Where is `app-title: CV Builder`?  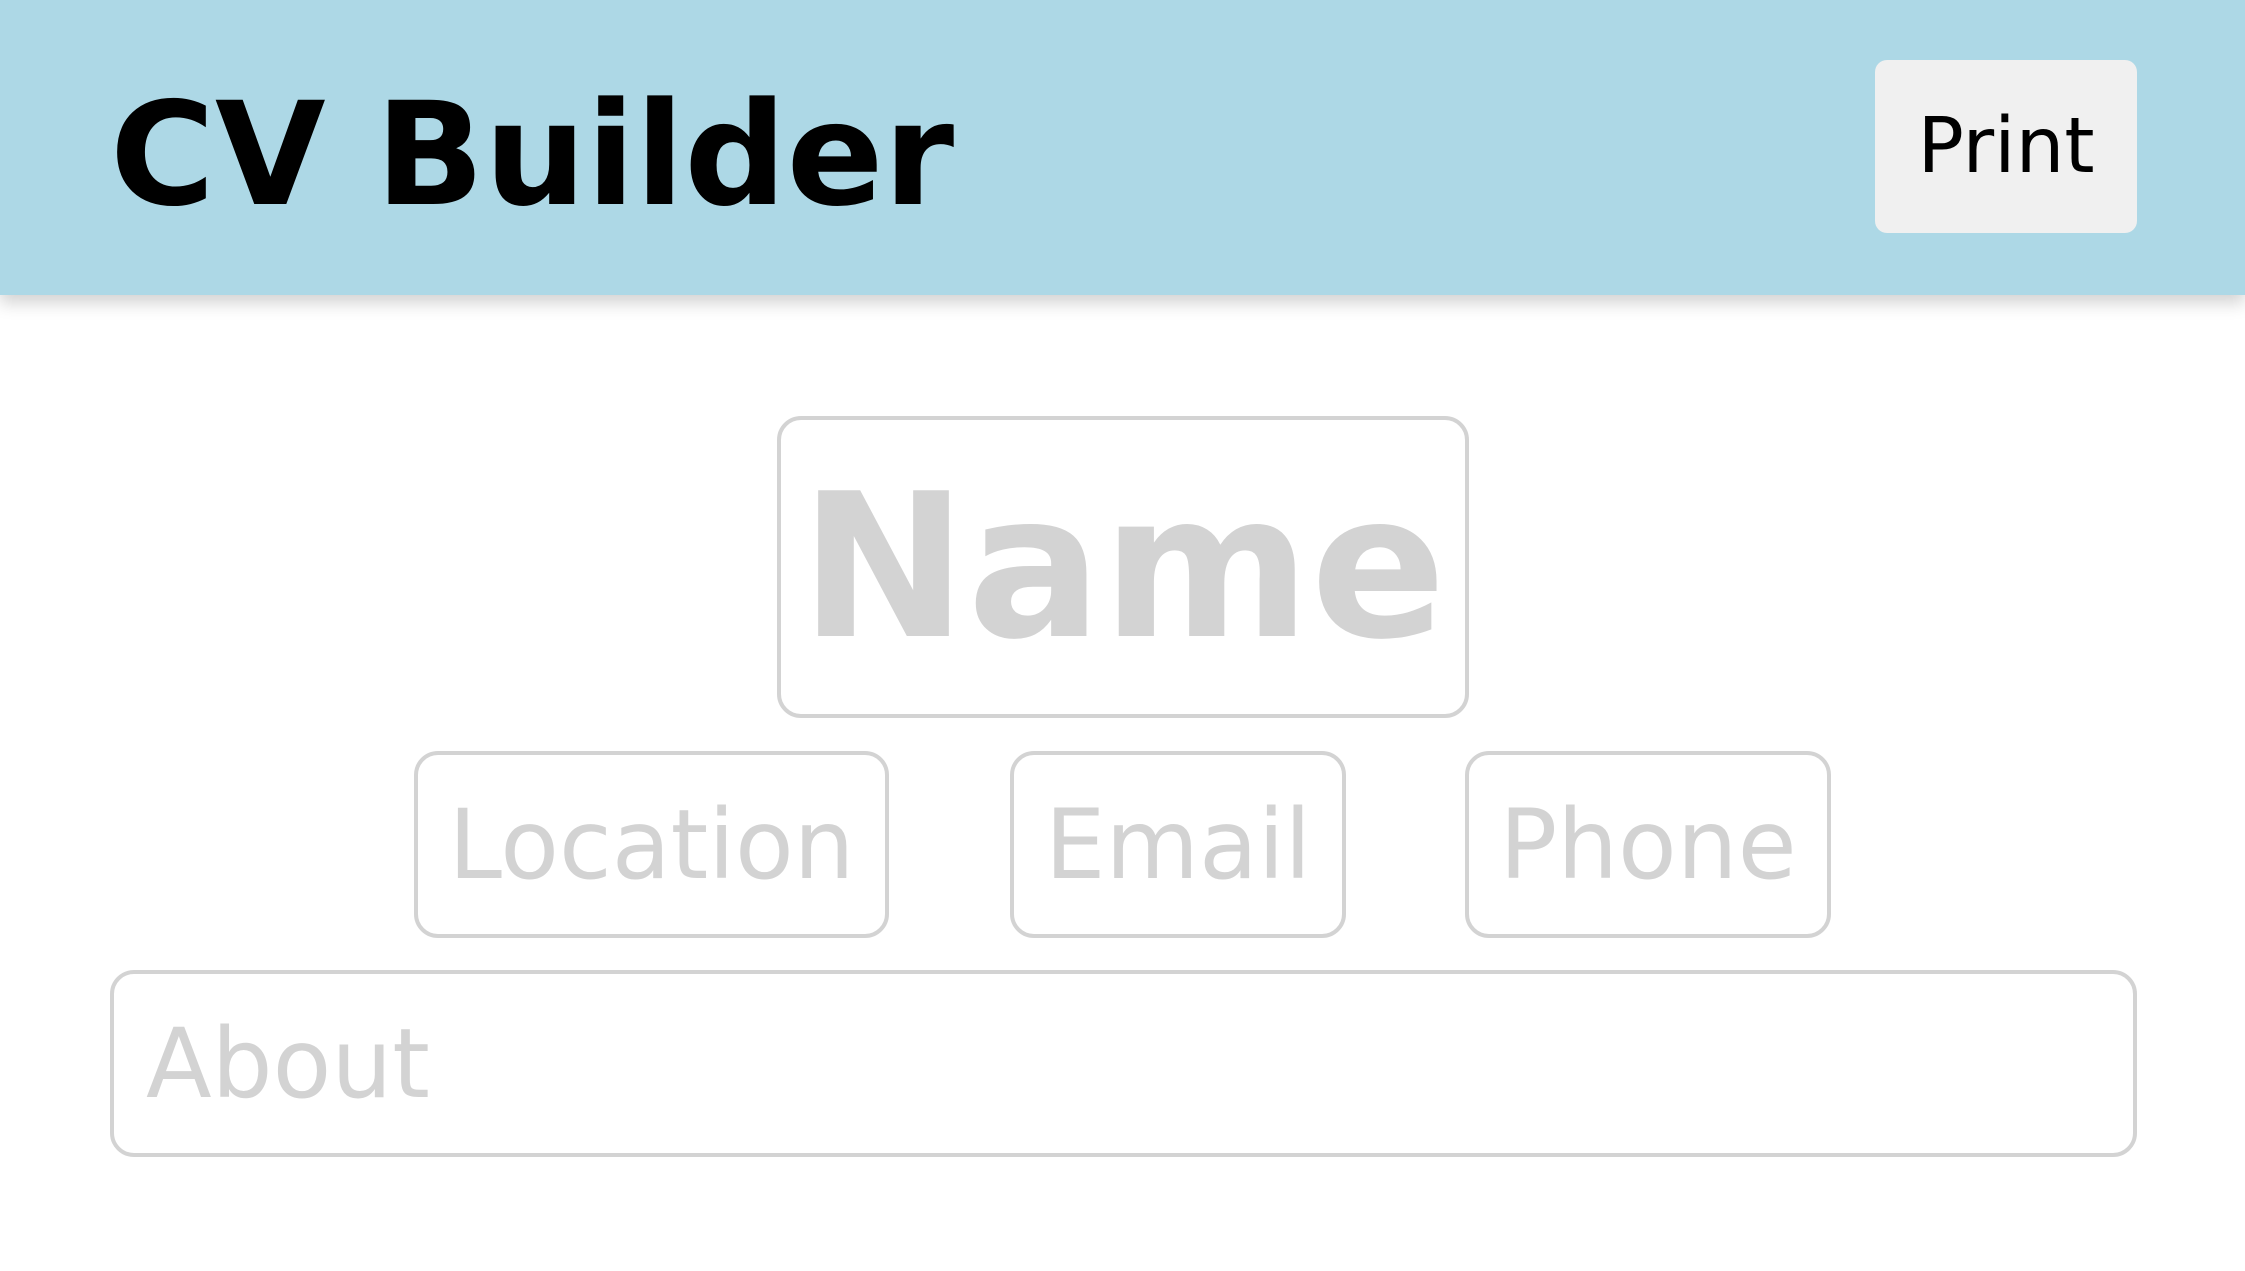
app-title: CV Builder is located at coordinates (532, 154).